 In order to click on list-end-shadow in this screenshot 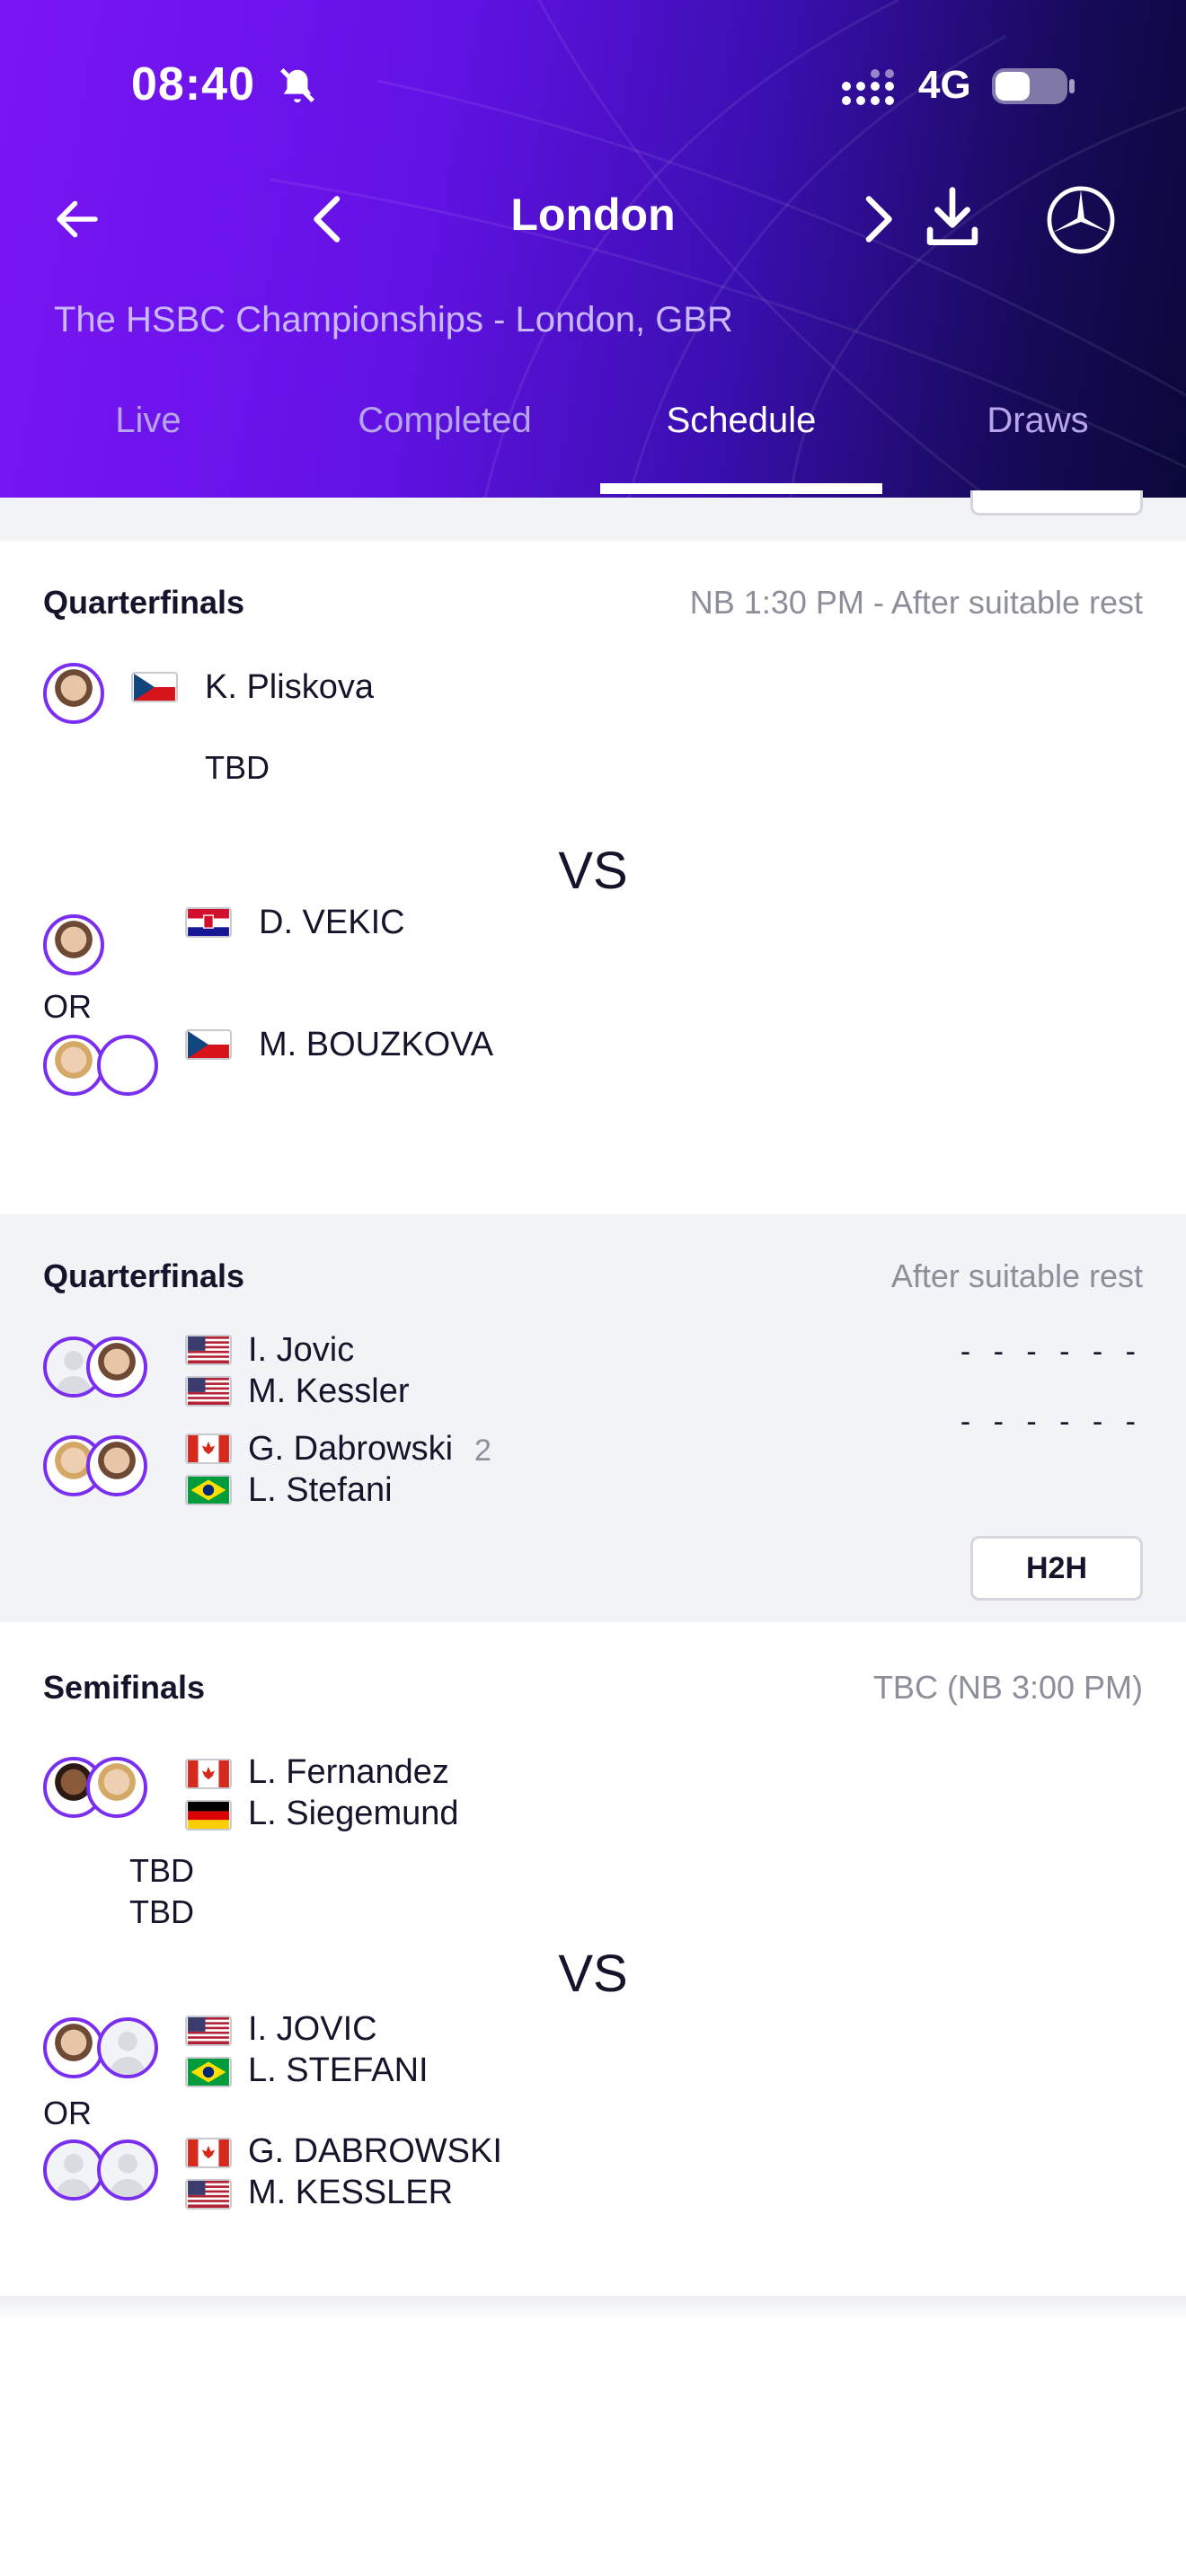, I will do `click(593, 2308)`.